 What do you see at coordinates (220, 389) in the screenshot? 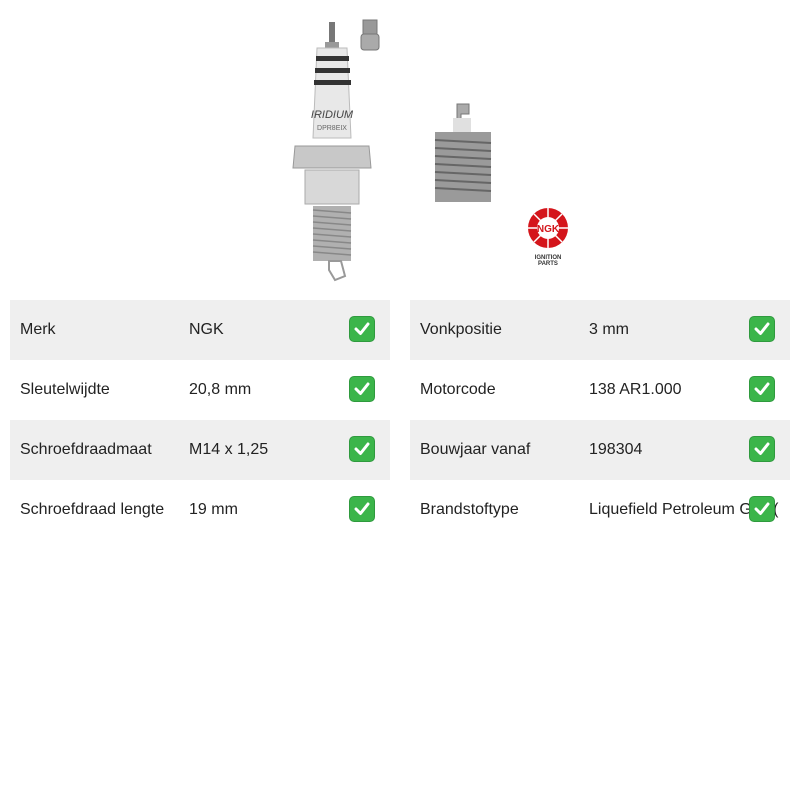
I see `spec-value: 20,8 mm` at bounding box center [220, 389].